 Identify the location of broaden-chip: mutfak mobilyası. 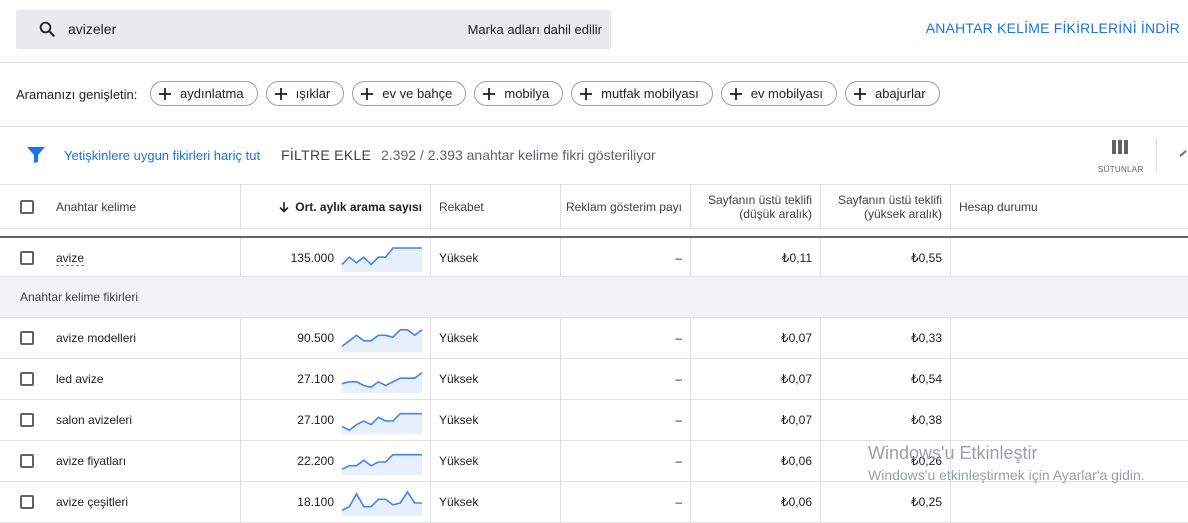
(642, 93).